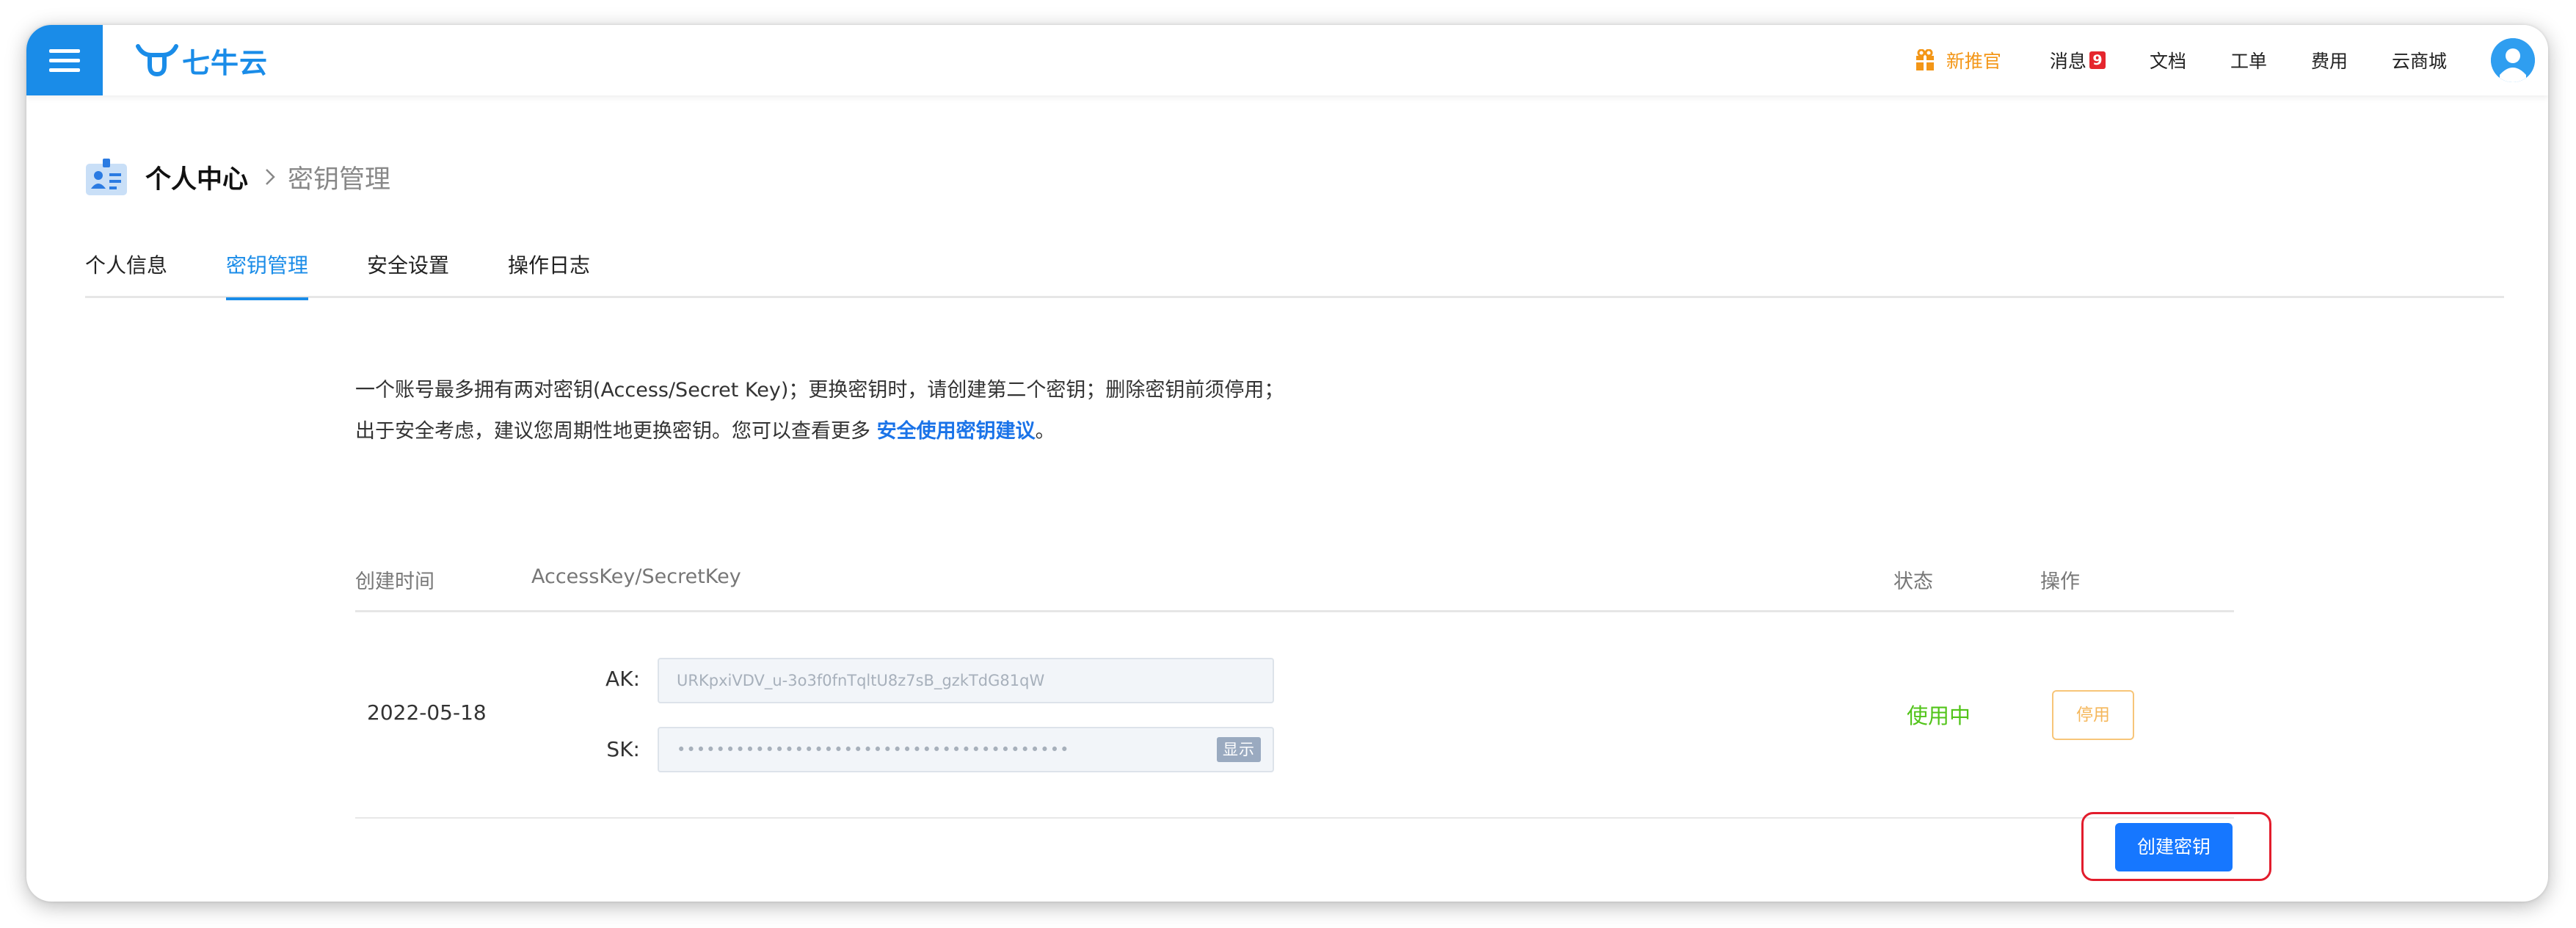 The height and width of the screenshot is (928, 2576). I want to click on tab-profile: 个人信息, so click(126, 271).